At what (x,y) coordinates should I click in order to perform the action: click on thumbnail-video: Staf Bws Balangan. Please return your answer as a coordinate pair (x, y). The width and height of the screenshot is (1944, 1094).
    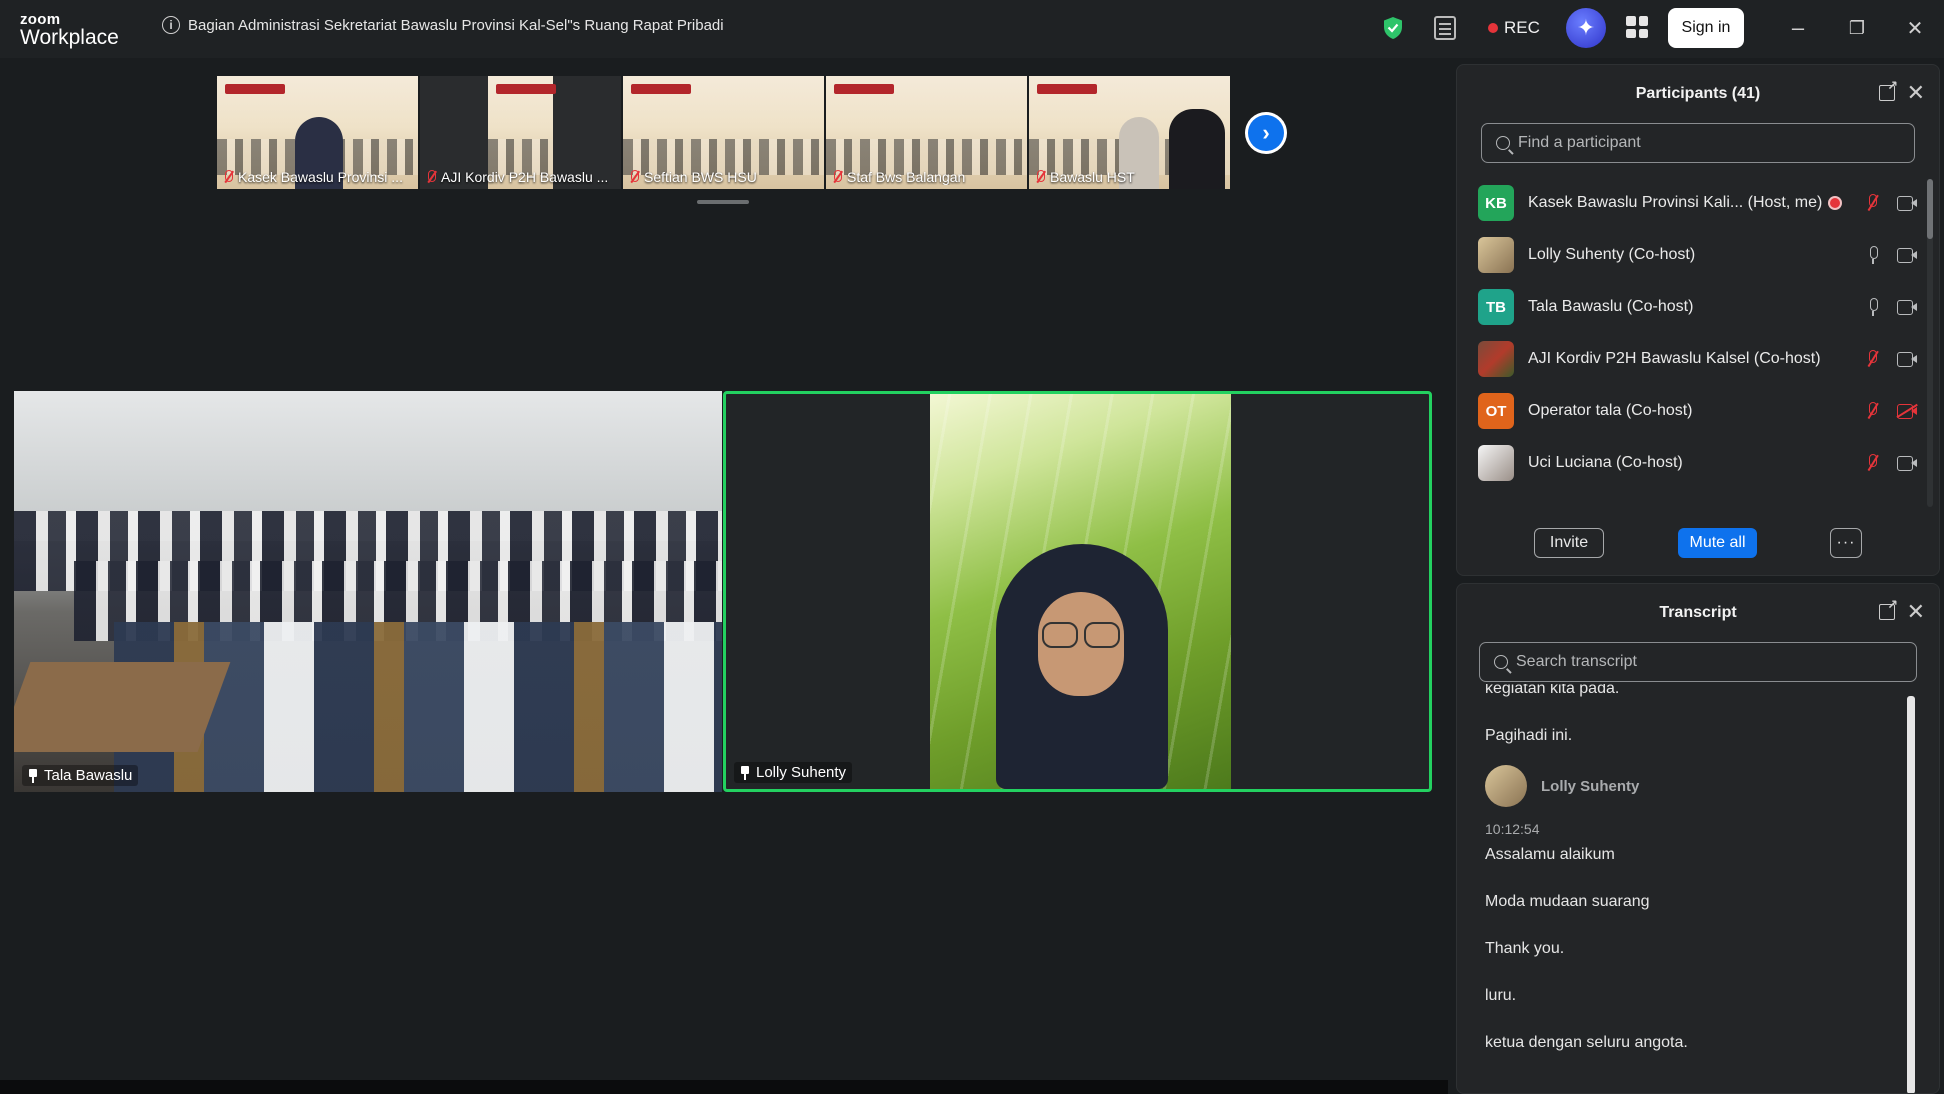
    Looking at the image, I should click on (926, 132).